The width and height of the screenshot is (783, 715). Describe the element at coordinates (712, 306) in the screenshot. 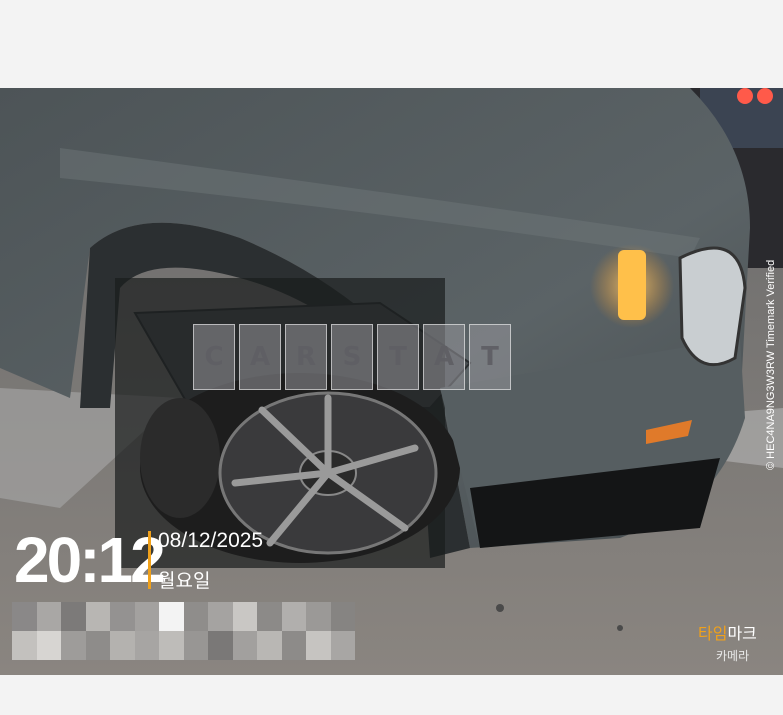

I see `headlight` at that location.